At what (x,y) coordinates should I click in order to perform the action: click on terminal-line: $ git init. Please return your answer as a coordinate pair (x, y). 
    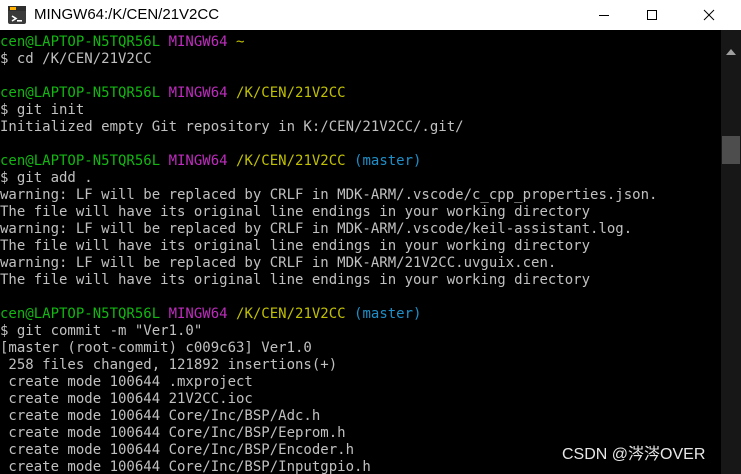
    Looking at the image, I should click on (42, 110).